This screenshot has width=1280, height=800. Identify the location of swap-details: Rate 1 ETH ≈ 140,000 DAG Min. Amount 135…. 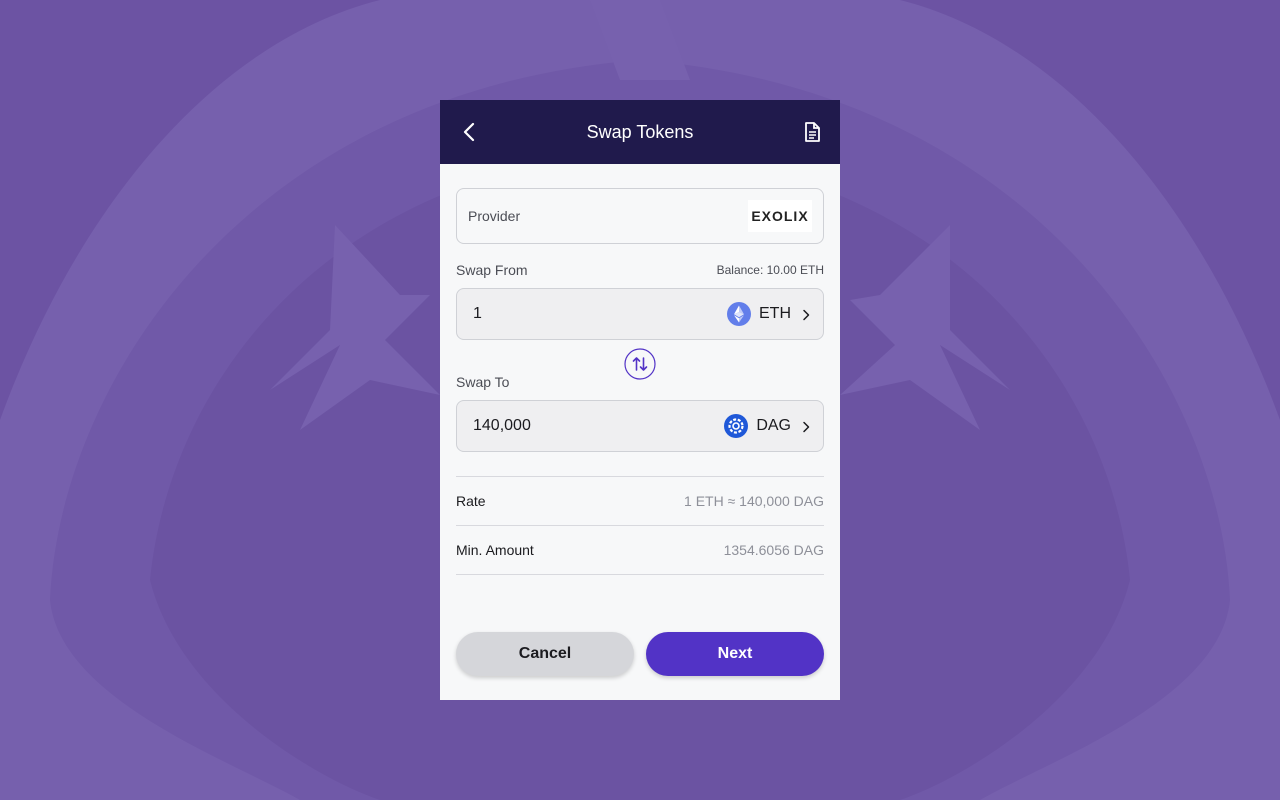
(640, 525).